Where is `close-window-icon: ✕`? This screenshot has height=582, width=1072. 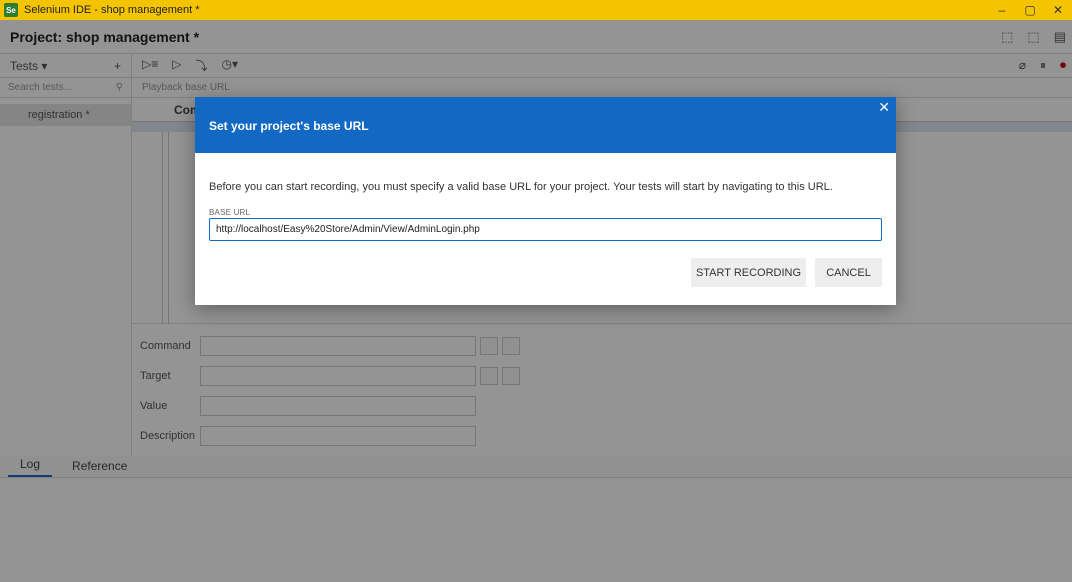 close-window-icon: ✕ is located at coordinates (1058, 10).